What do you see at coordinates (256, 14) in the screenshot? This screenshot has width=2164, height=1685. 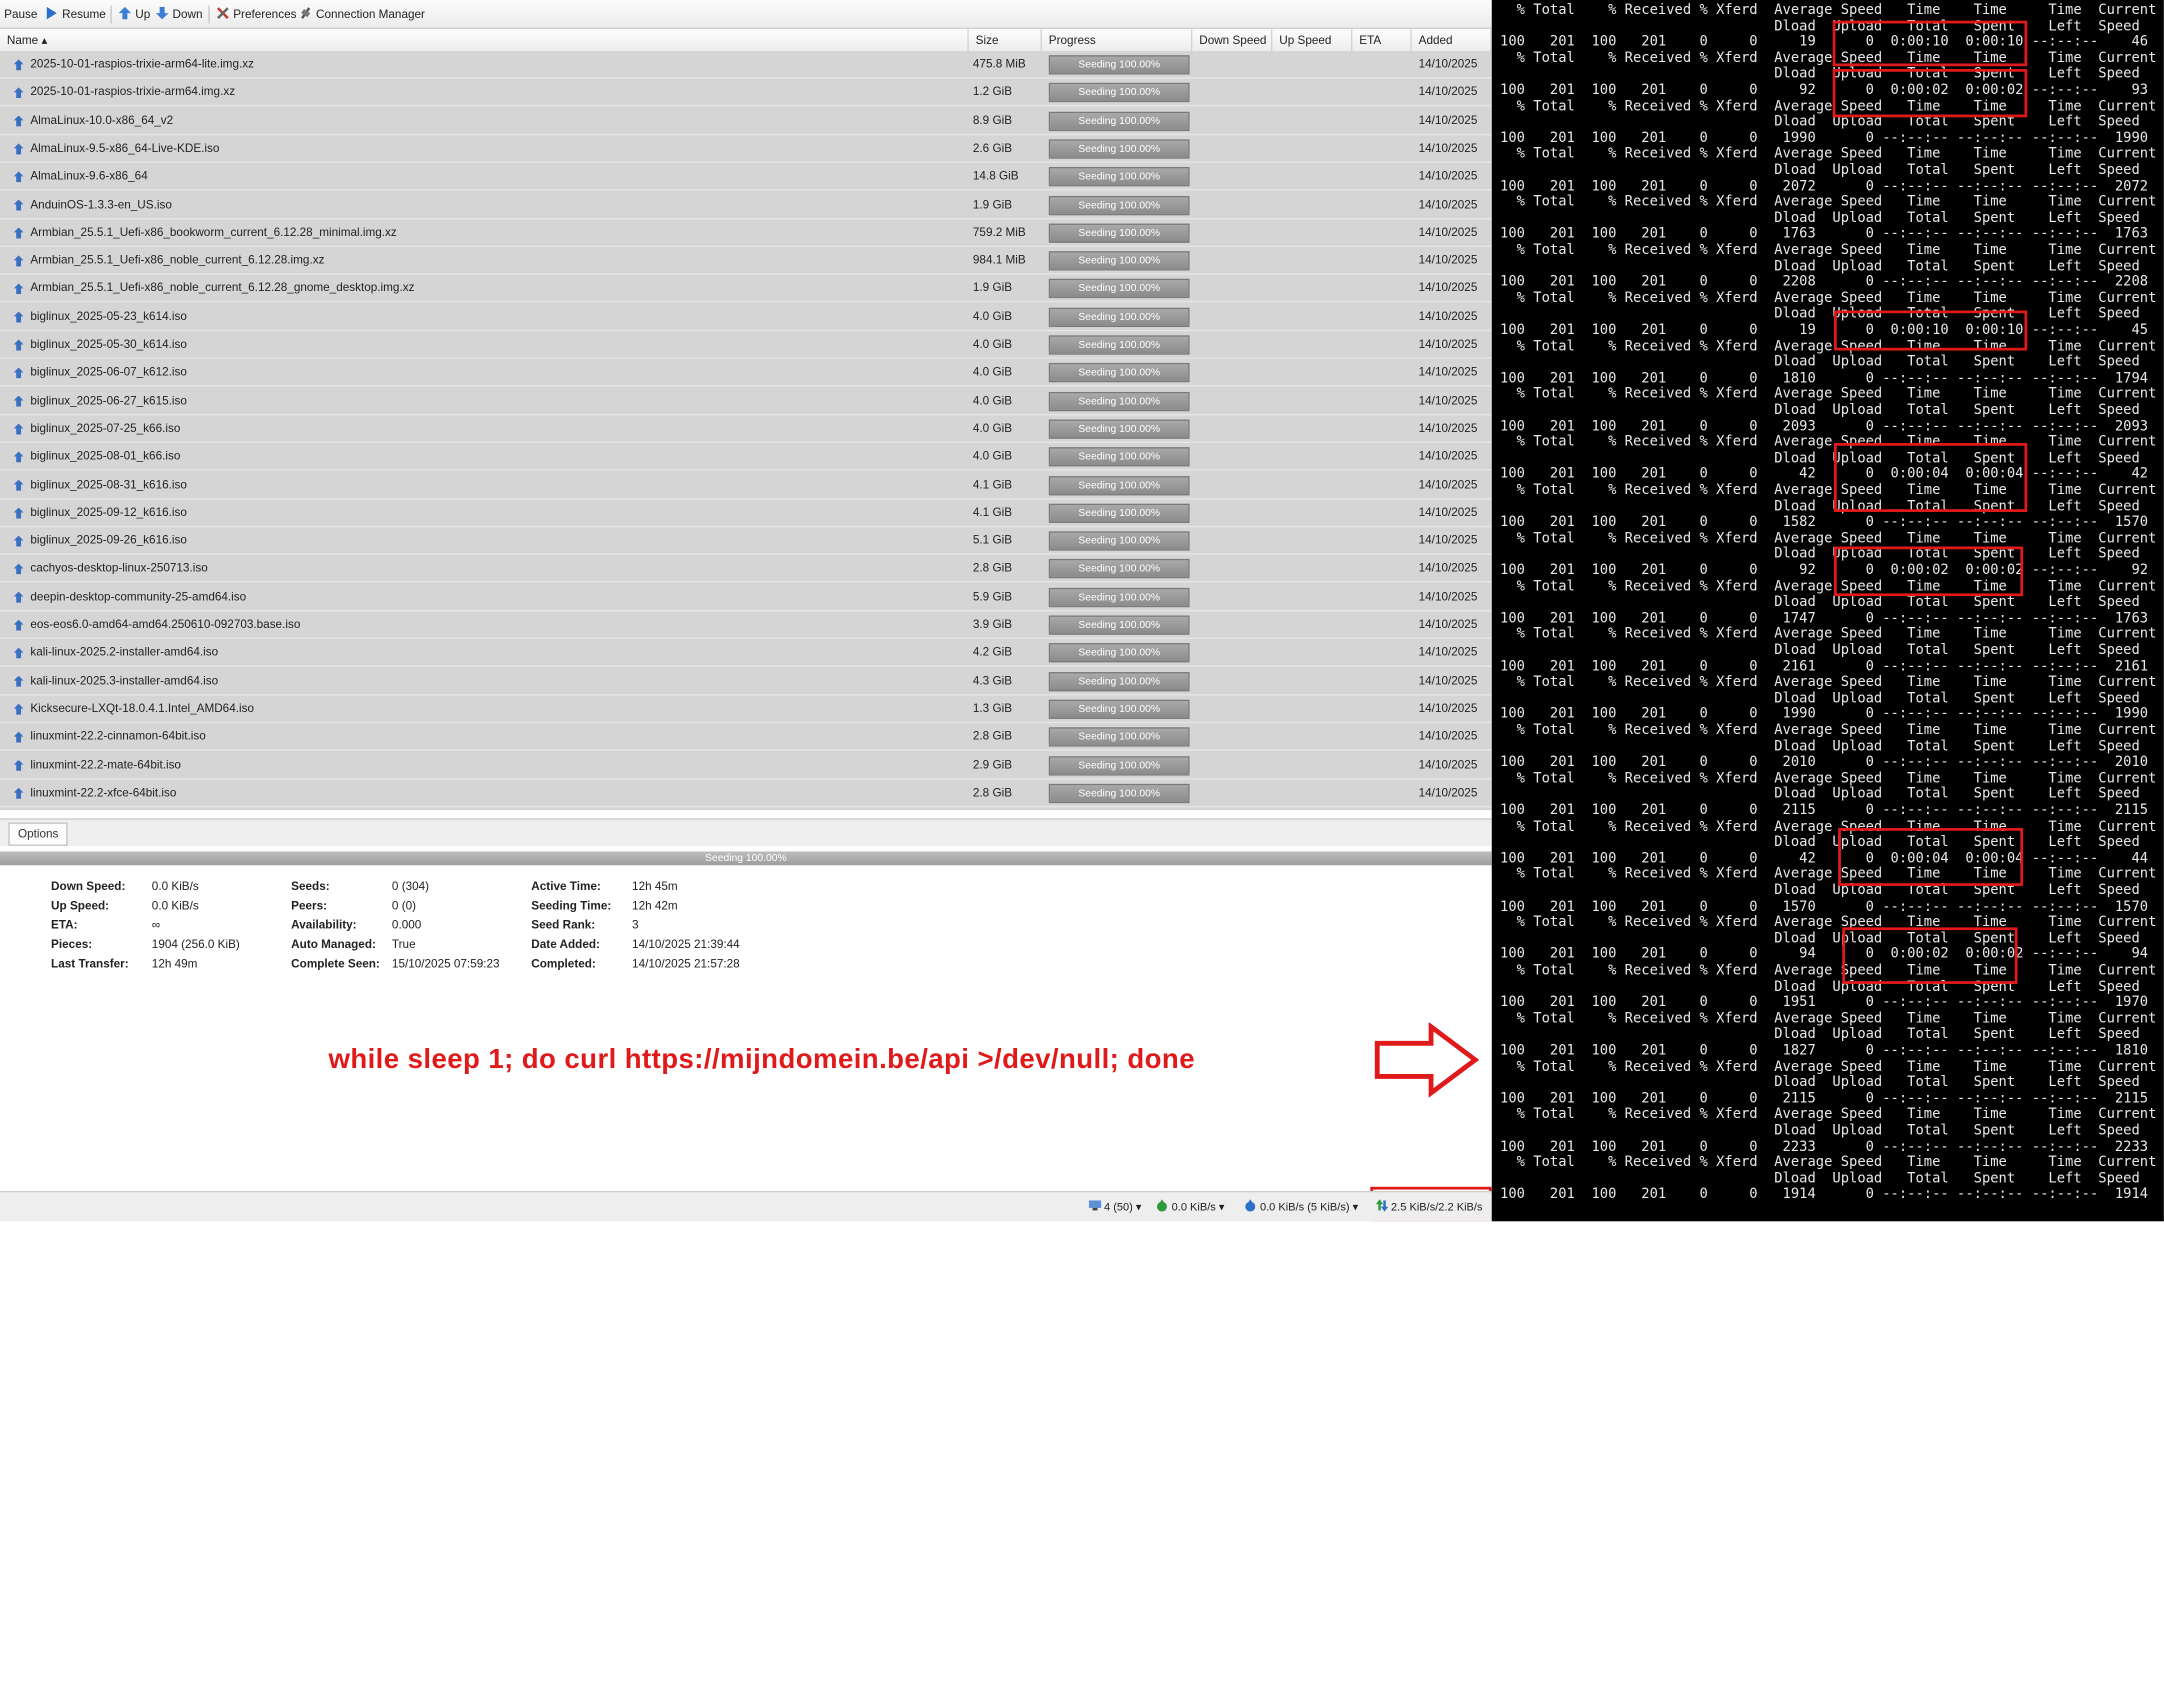 I see `preferences-button: Preferences` at bounding box center [256, 14].